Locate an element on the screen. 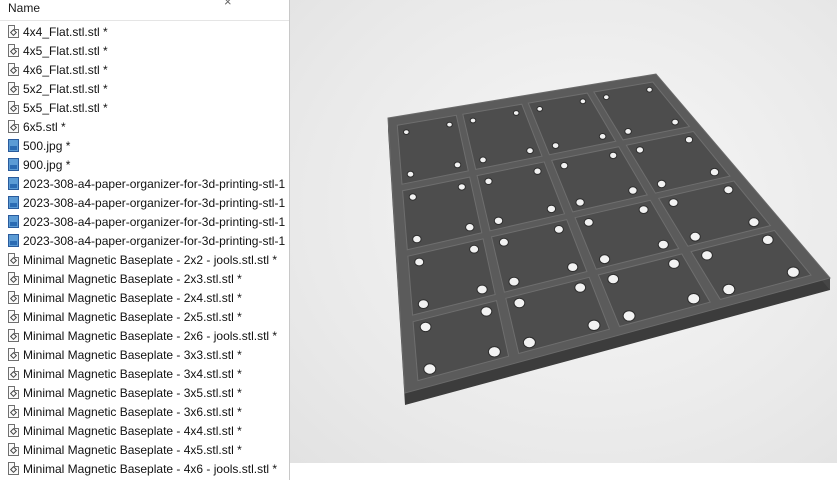 The image size is (837, 480). file-name-label: 5x5_Flat.stl.stl * is located at coordinates (65, 107).